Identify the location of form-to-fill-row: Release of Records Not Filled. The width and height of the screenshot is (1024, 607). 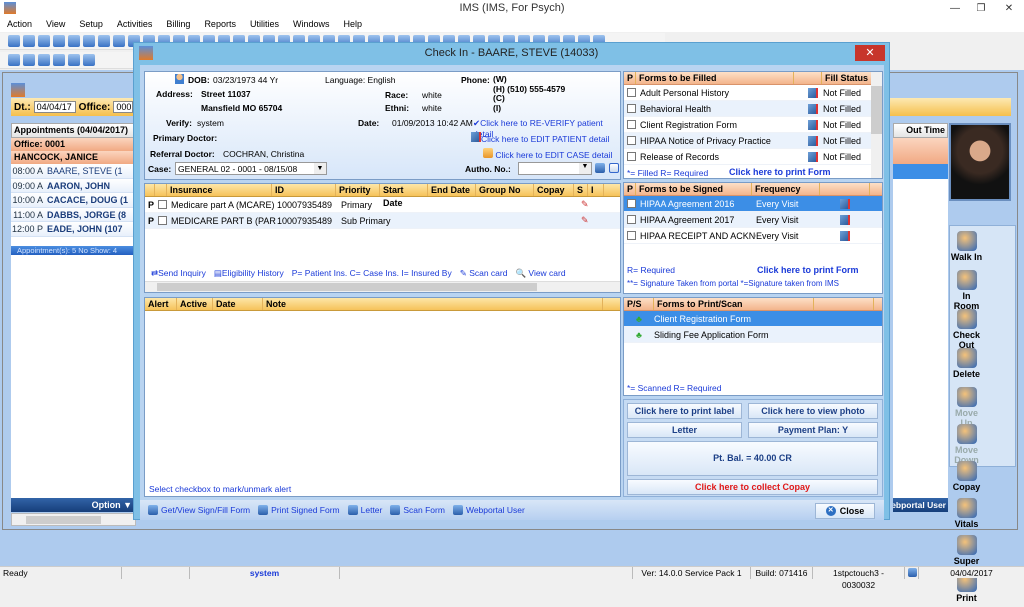
(748, 157).